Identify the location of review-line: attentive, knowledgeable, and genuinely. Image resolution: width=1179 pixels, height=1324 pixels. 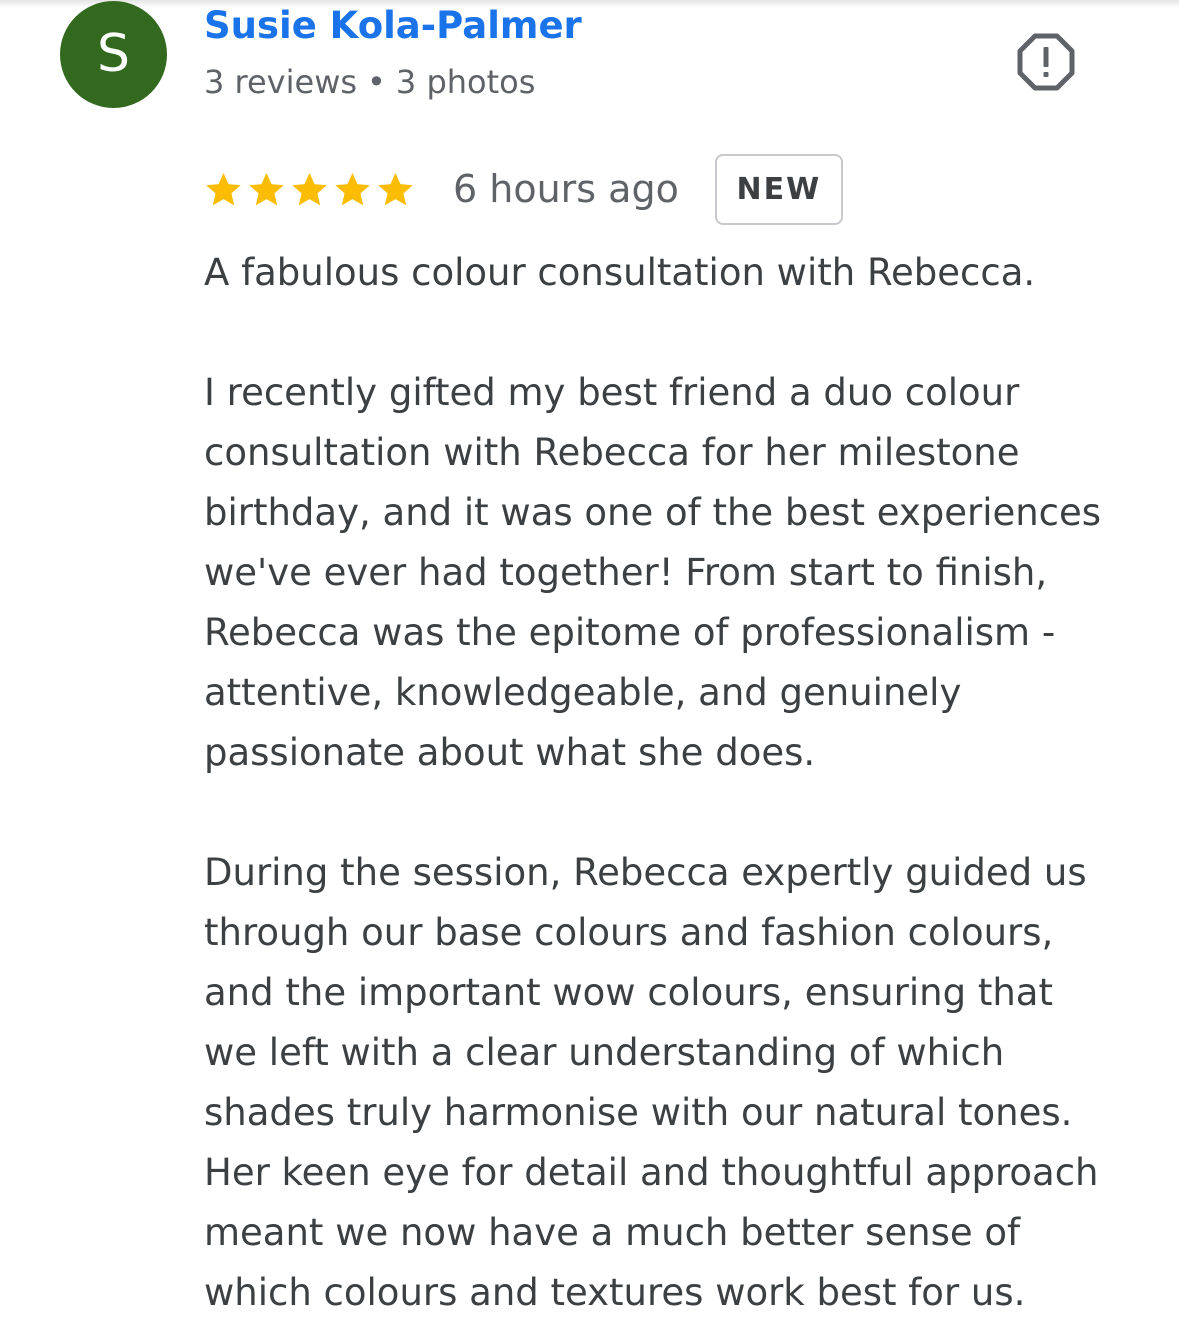
(583, 692).